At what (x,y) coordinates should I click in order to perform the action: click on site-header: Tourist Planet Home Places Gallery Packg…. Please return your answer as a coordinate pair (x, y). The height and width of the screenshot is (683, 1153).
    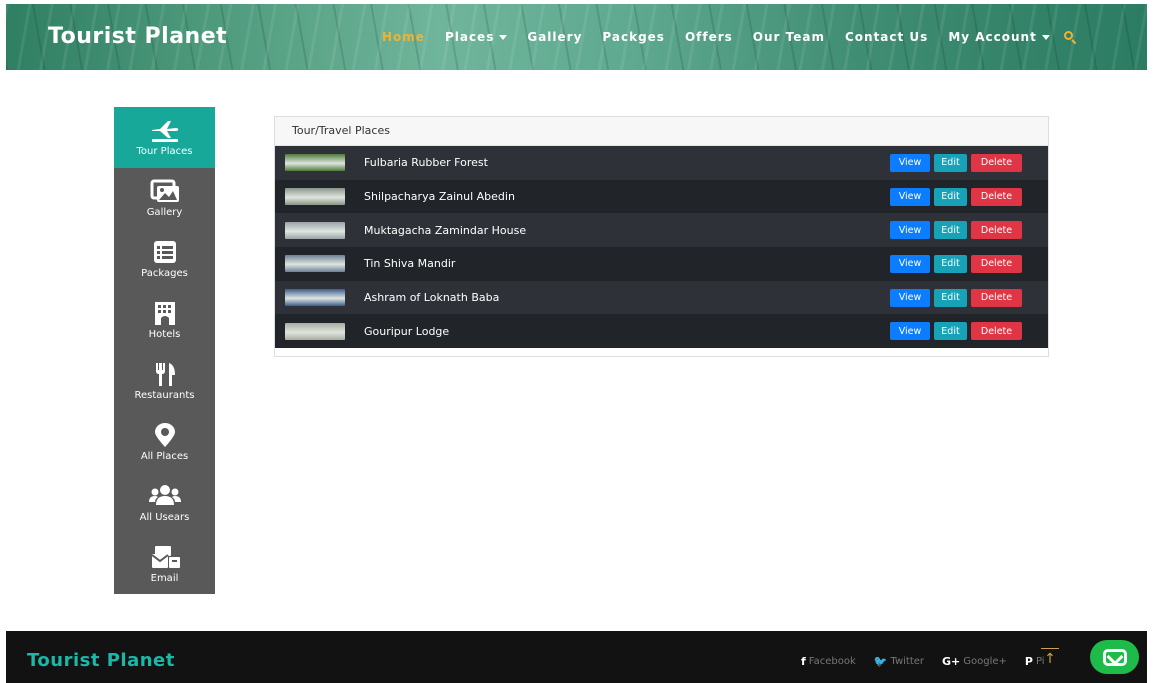
    Looking at the image, I should click on (576, 37).